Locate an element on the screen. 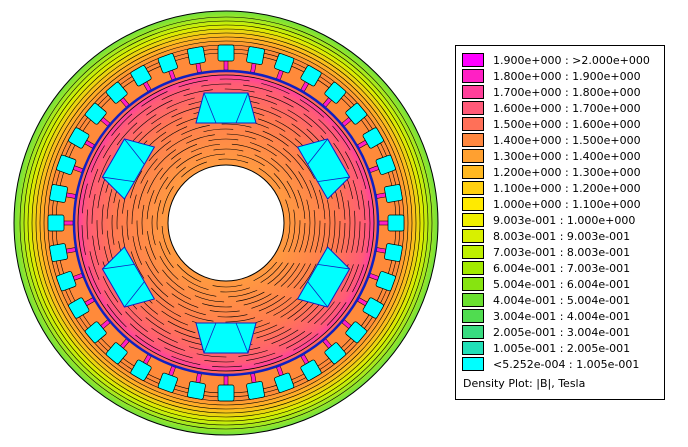 The height and width of the screenshot is (447, 688). legend-row: 4.004e-001 : 5.004e-001 is located at coordinates (546, 300).